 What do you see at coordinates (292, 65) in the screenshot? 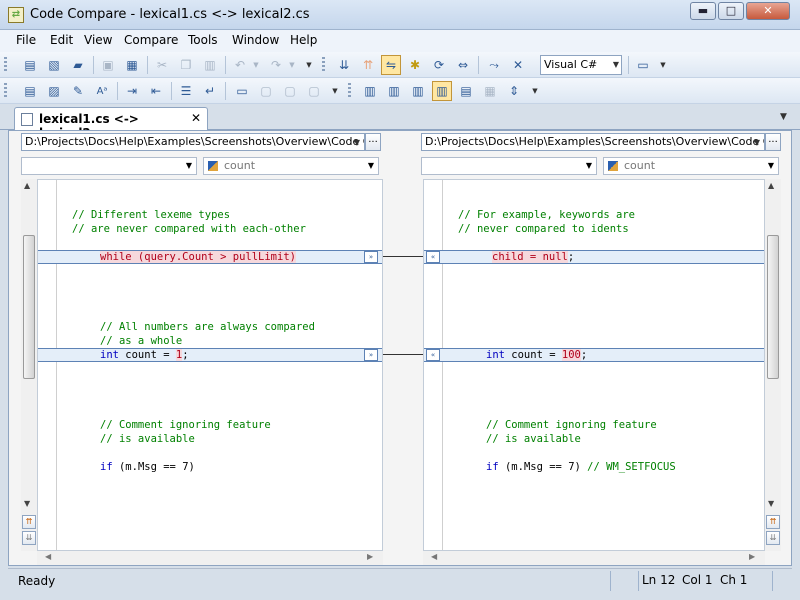
I see `redo-dropdown-icon: ▼` at bounding box center [292, 65].